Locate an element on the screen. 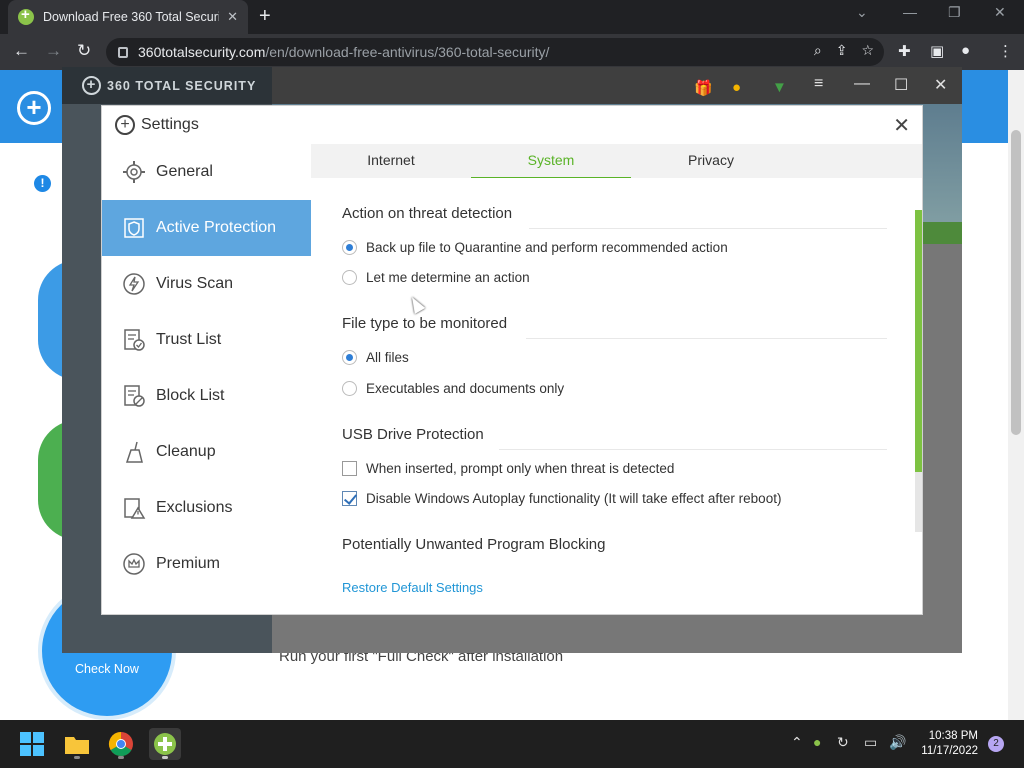 This screenshot has width=1024, height=768. browser-tab: Download Free 360 Total Security ✕ is located at coordinates (128, 17).